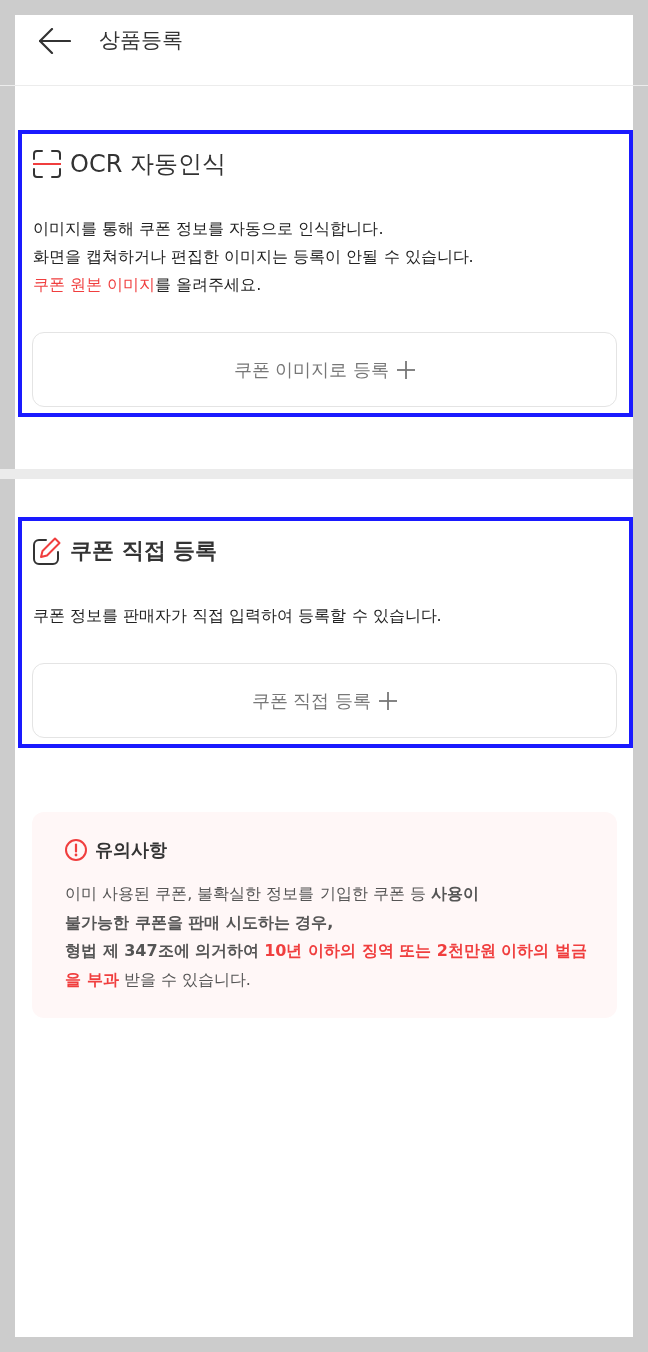  What do you see at coordinates (47, 164) in the screenshot?
I see `scan-icon` at bounding box center [47, 164].